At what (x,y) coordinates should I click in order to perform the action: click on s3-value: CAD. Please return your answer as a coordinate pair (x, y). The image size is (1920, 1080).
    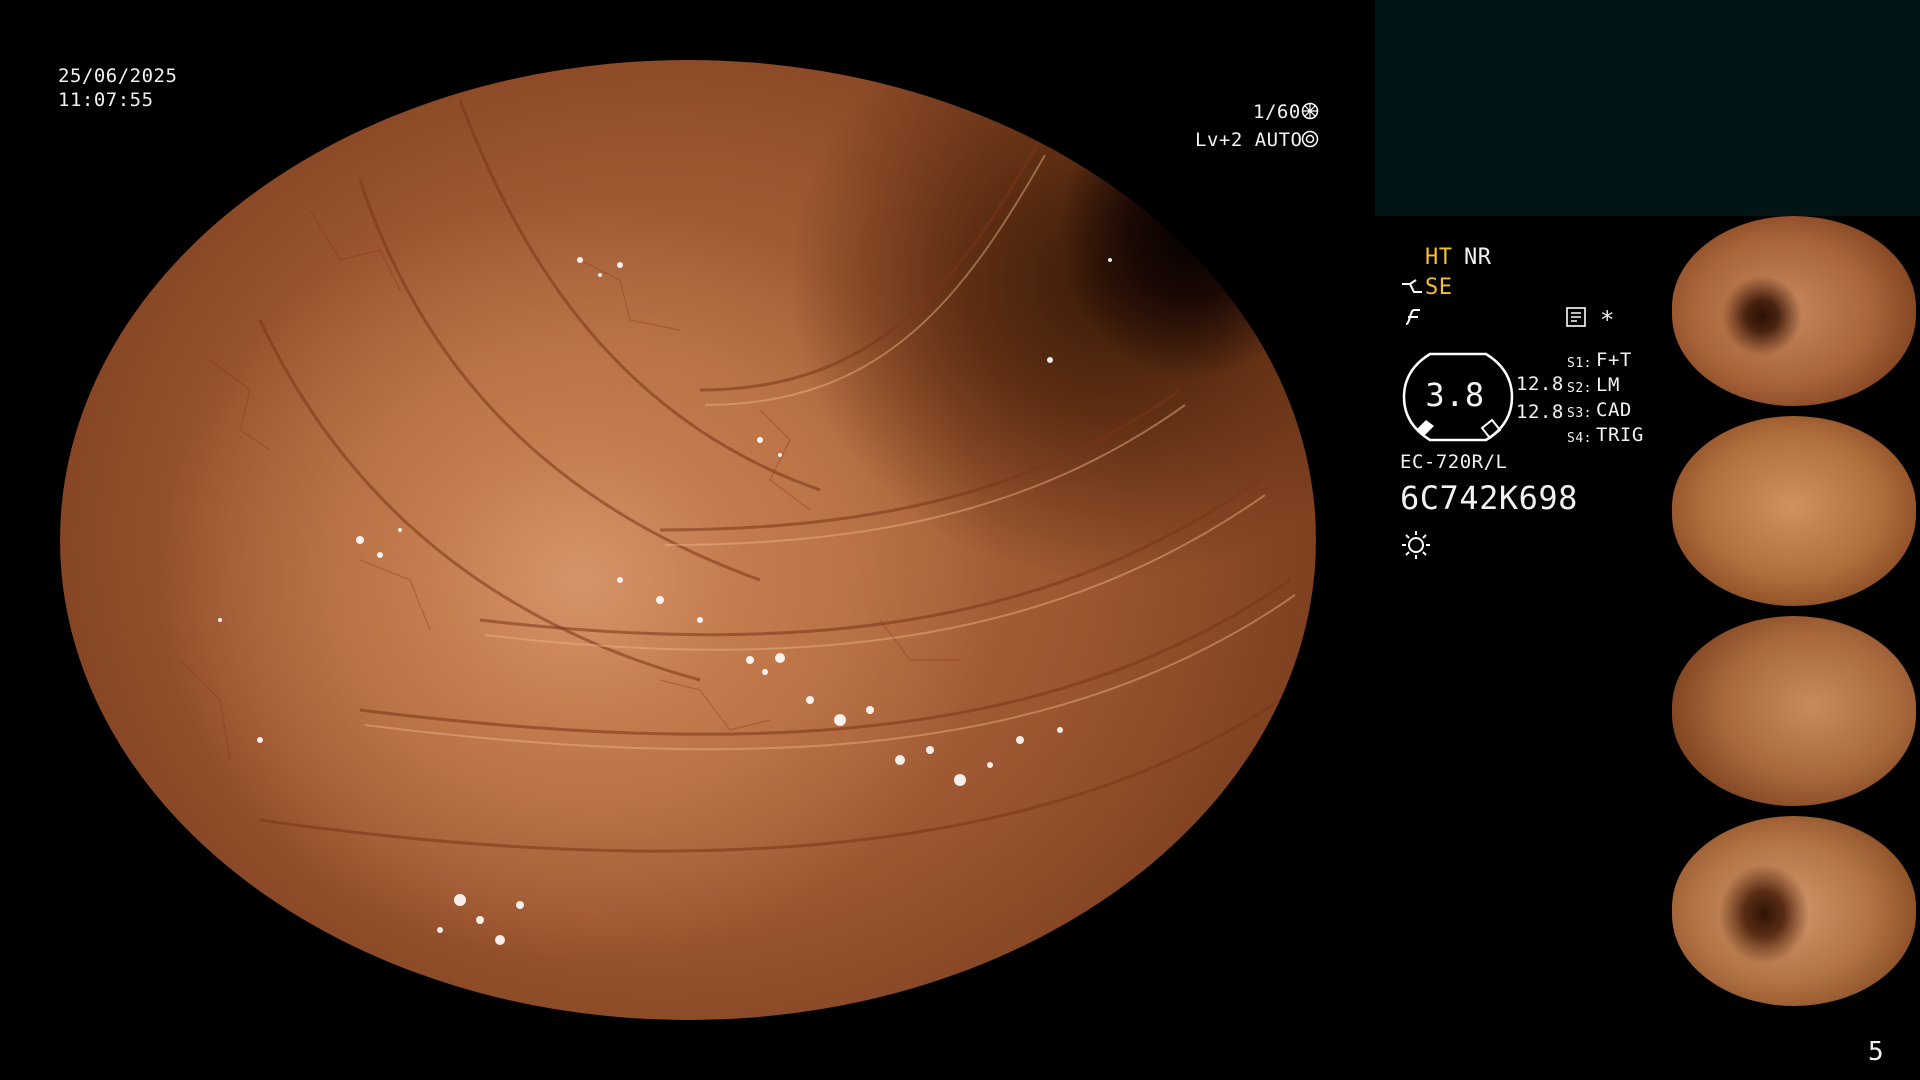
    Looking at the image, I should click on (1614, 410).